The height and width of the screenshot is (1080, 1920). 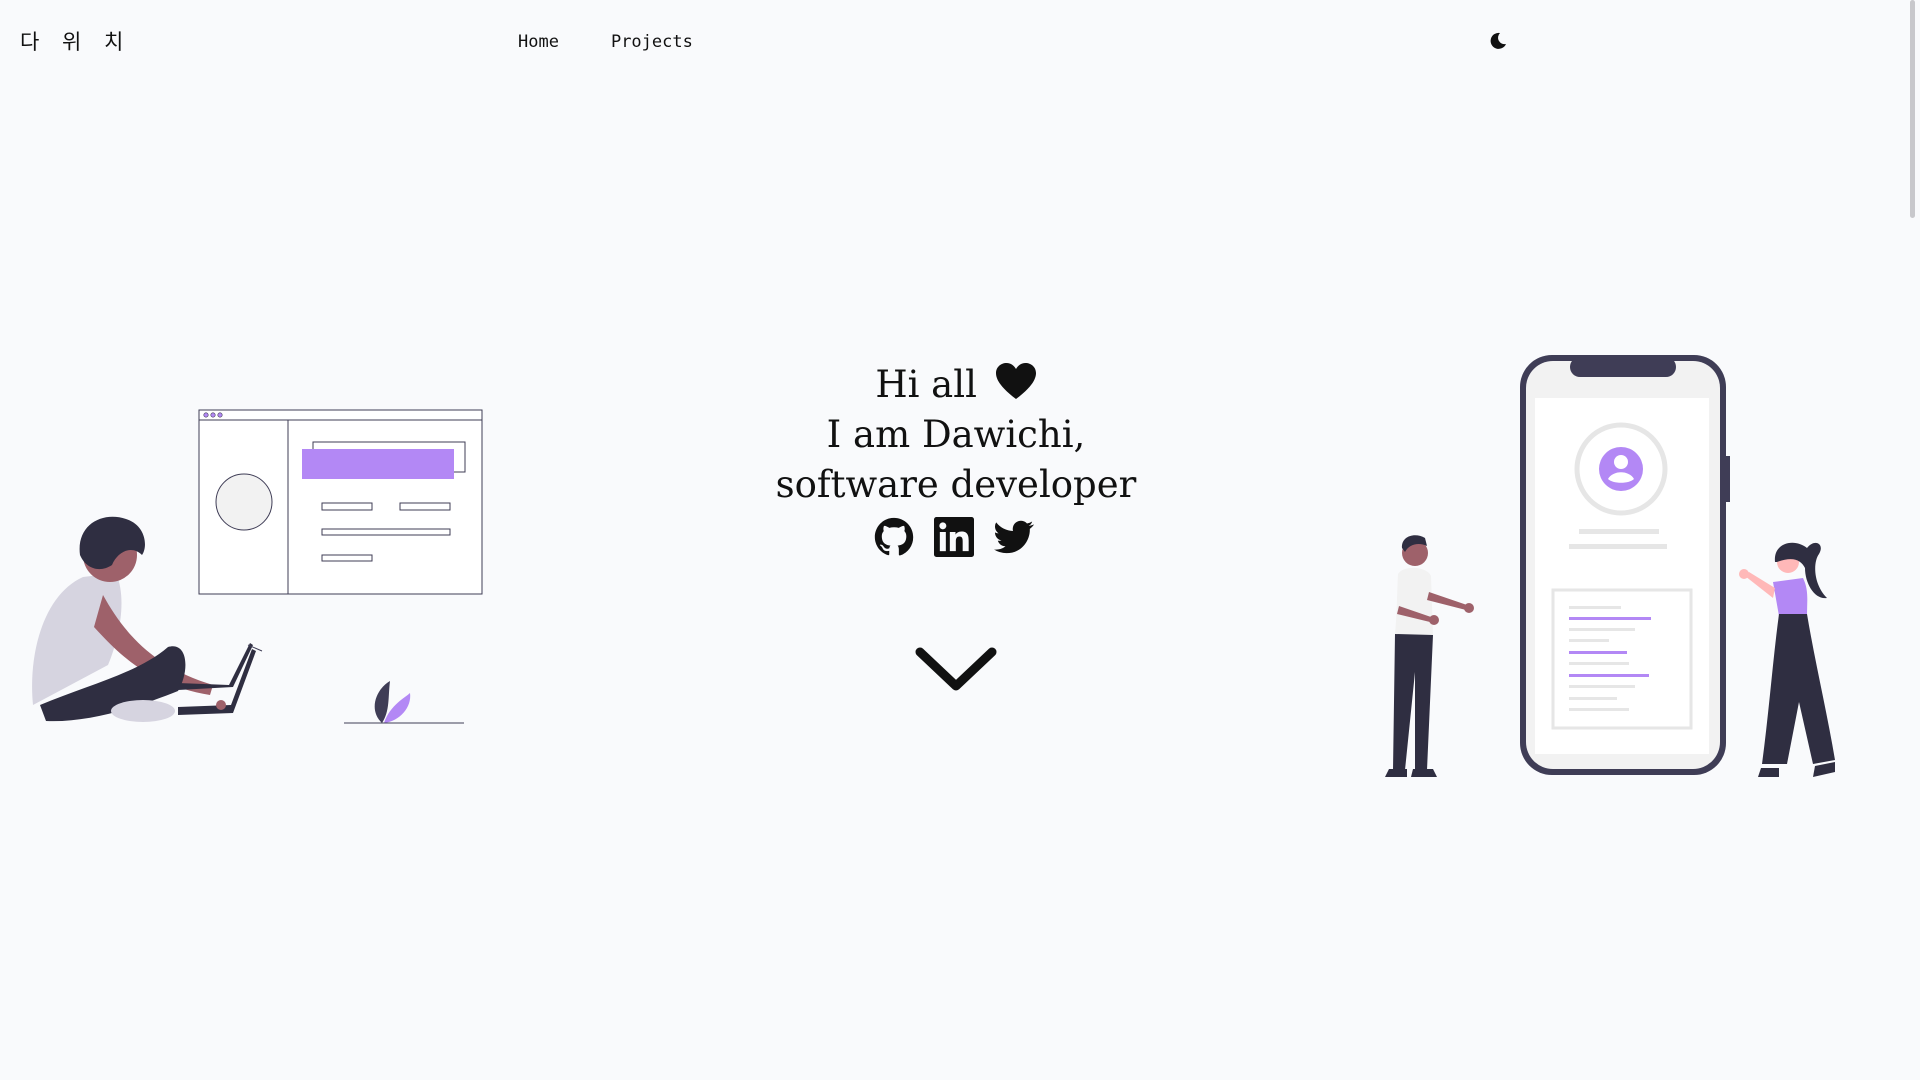 What do you see at coordinates (1912, 109) in the screenshot?
I see `scrollbar-thumb` at bounding box center [1912, 109].